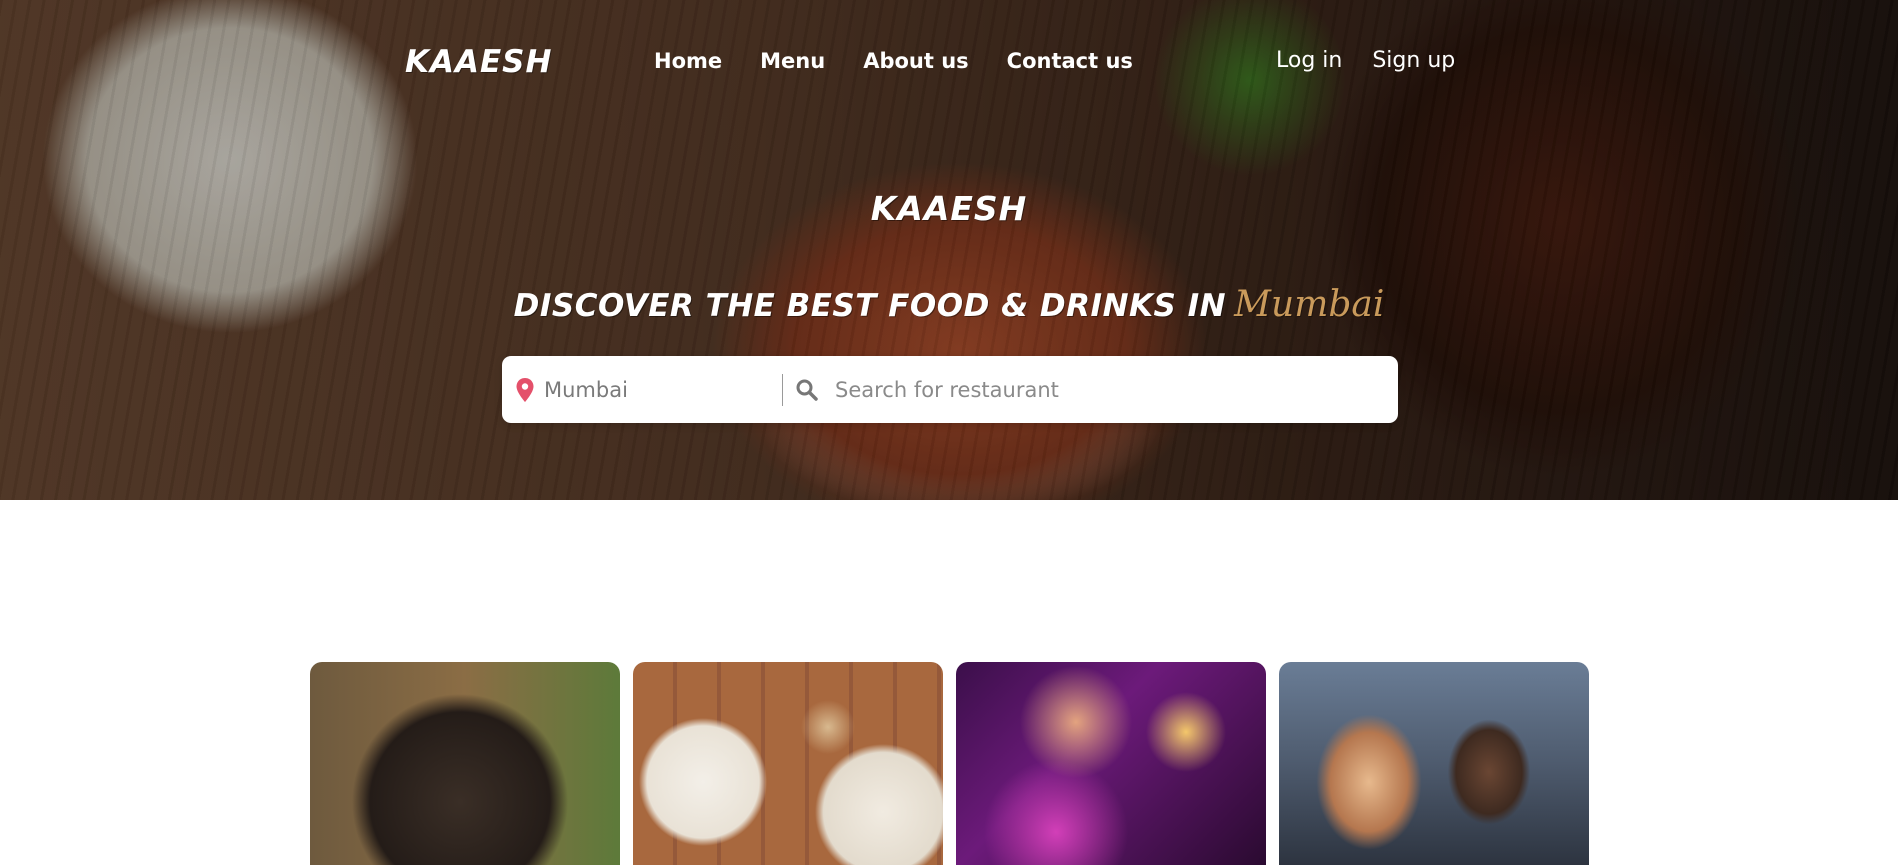 The image size is (1898, 865). What do you see at coordinates (1434, 763) in the screenshot?
I see `friends-toast-card` at bounding box center [1434, 763].